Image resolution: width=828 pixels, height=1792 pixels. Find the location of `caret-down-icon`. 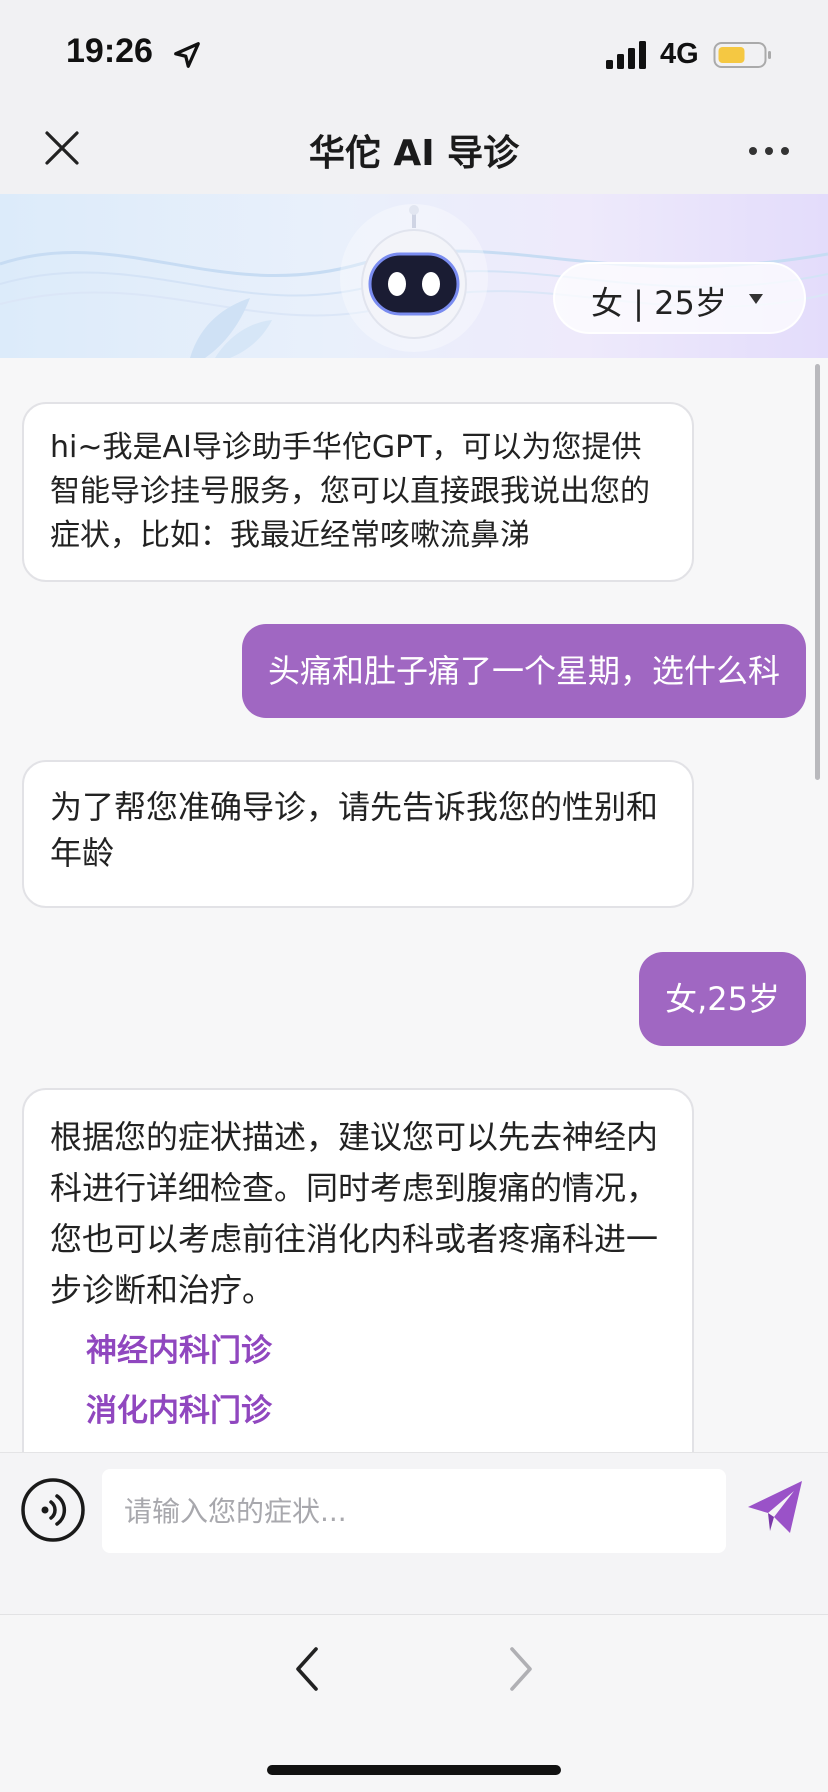

caret-down-icon is located at coordinates (756, 299).